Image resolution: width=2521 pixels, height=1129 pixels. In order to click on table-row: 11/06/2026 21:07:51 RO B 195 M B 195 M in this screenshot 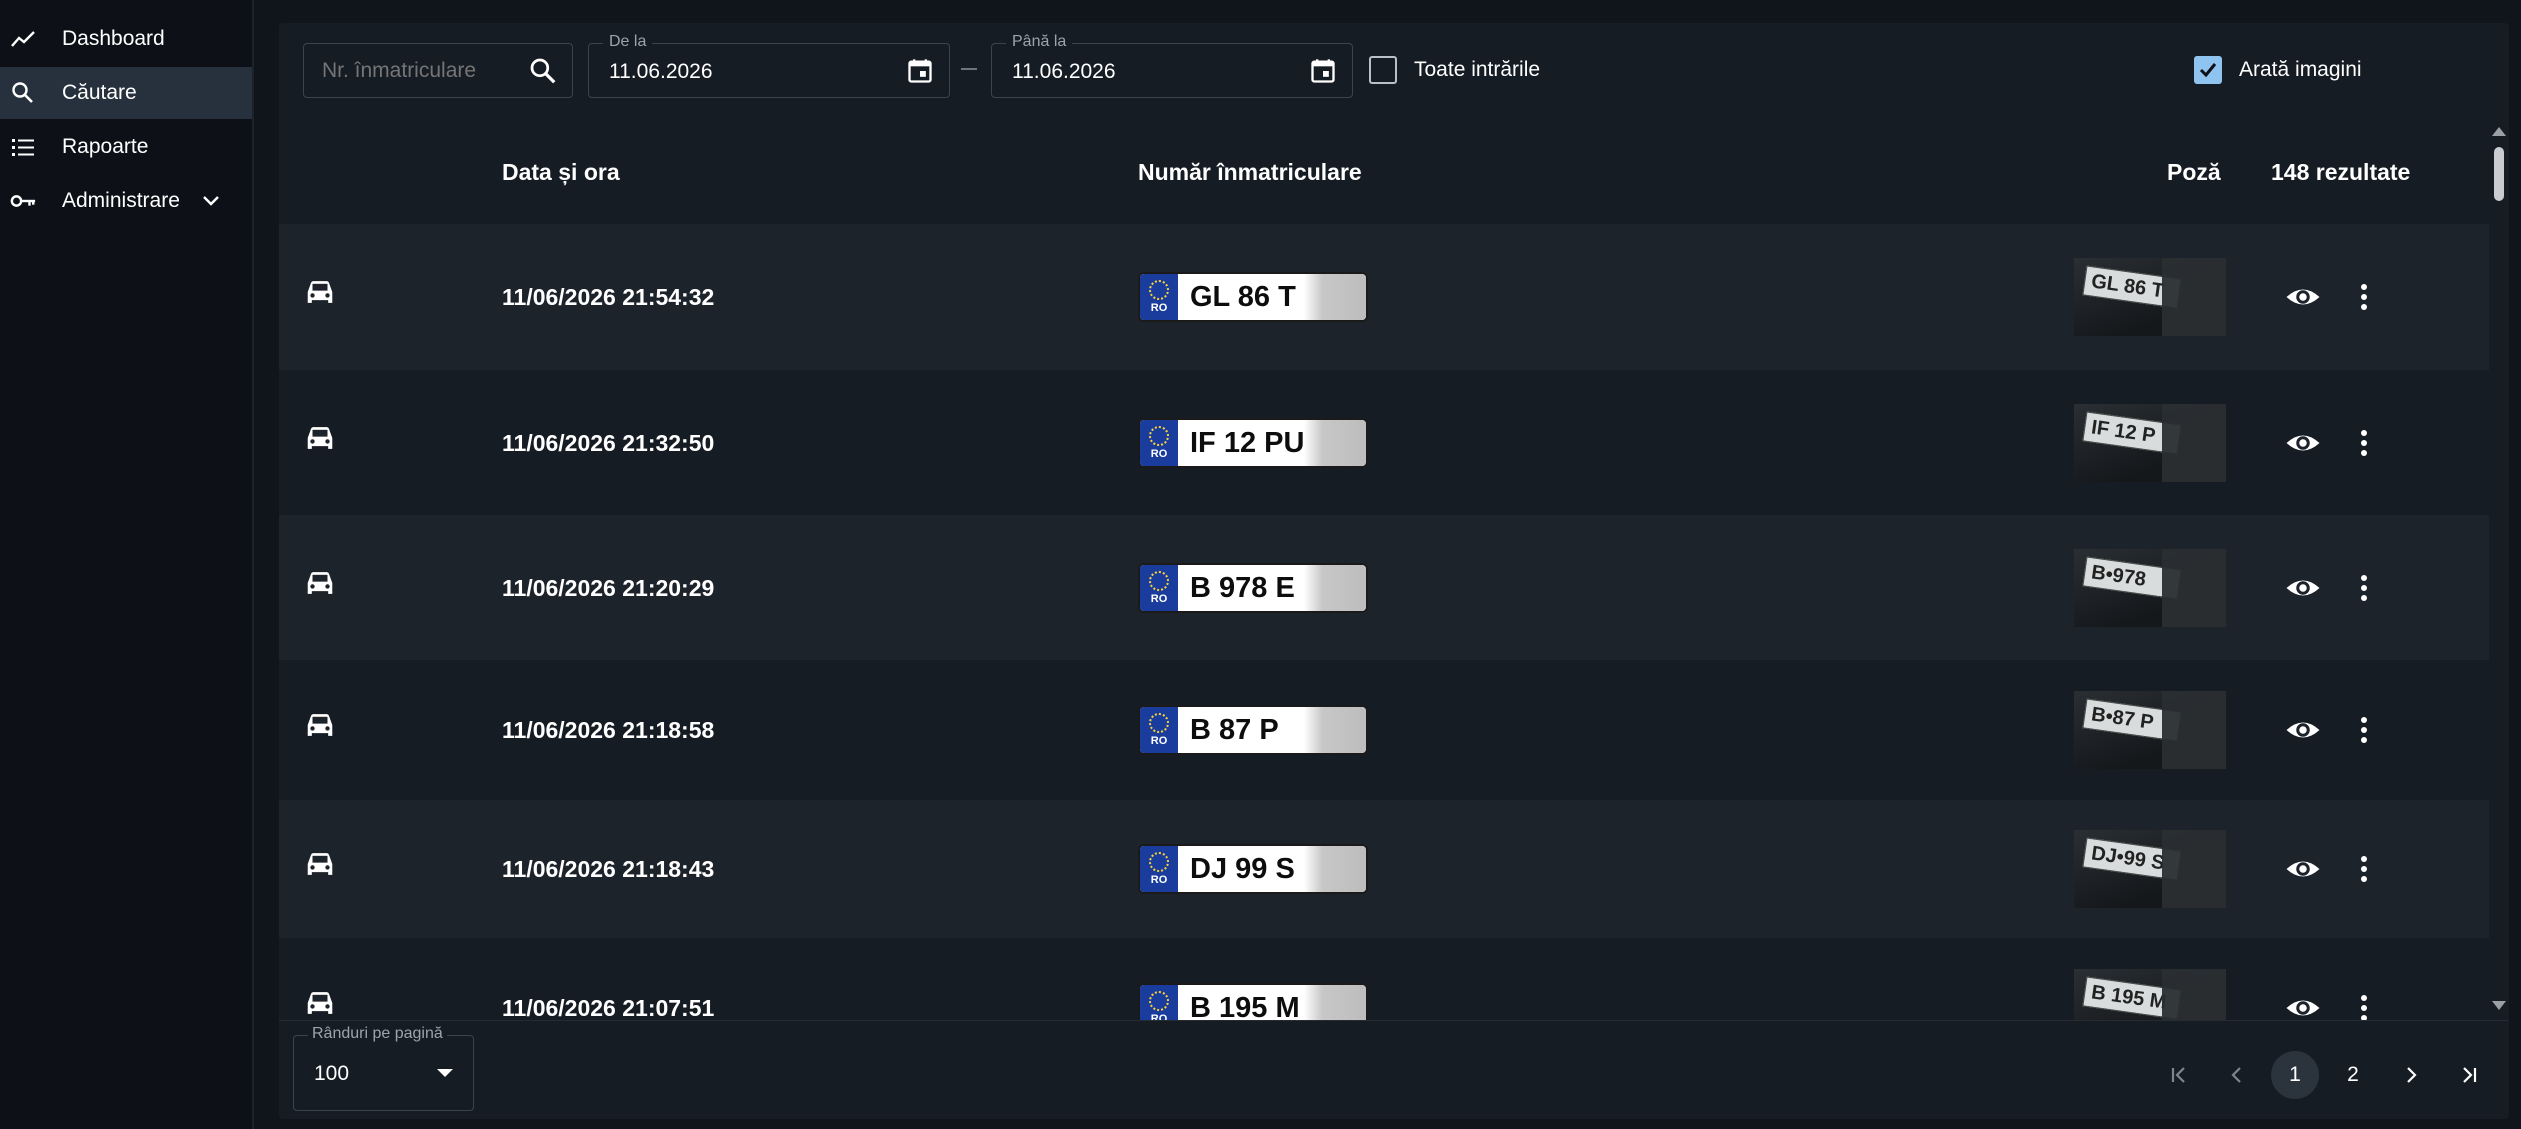, I will do `click(1384, 979)`.